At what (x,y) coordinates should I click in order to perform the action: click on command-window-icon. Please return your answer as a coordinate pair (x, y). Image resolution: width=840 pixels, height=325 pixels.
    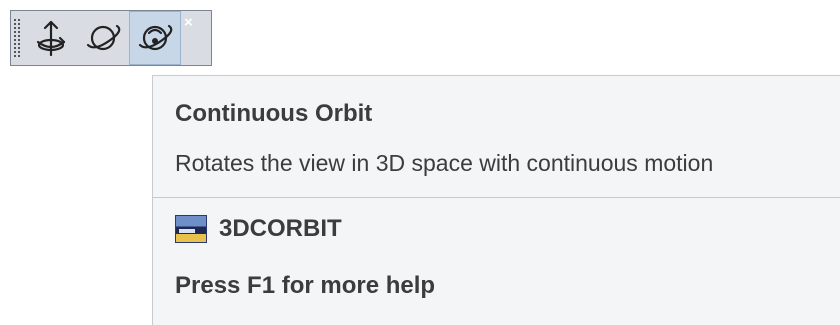
    Looking at the image, I should click on (191, 229).